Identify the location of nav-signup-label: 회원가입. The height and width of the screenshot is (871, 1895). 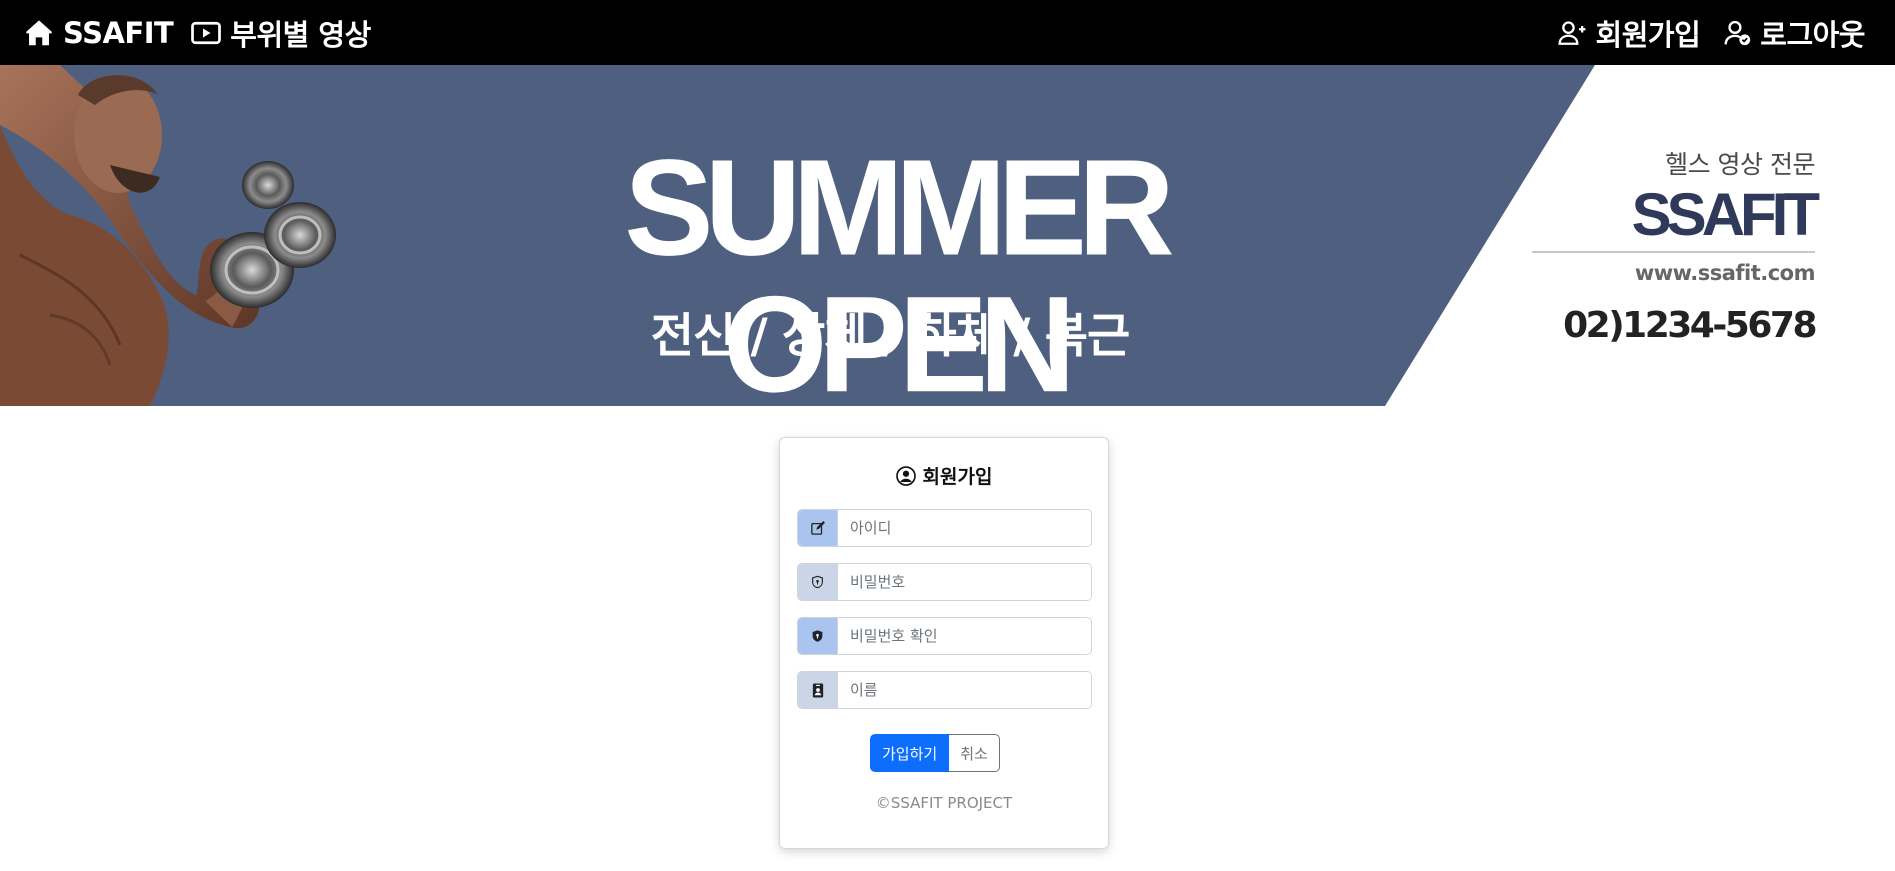
(1648, 34).